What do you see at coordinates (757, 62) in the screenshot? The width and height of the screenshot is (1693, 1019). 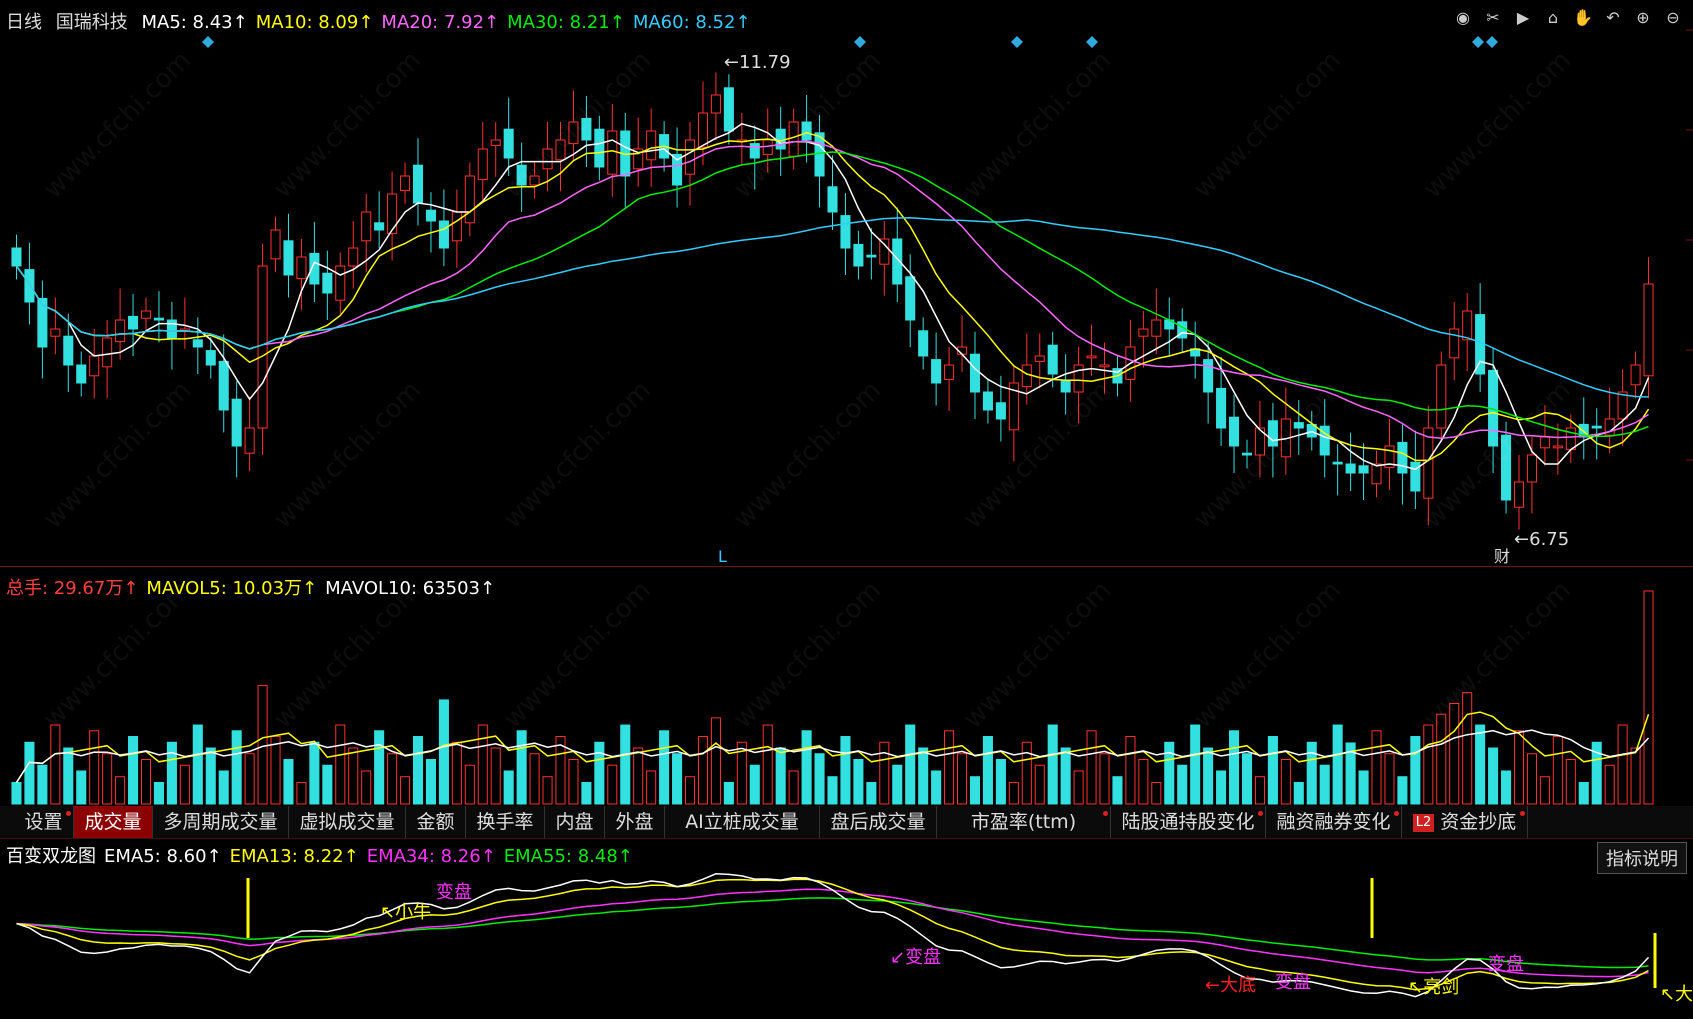 I see `high-price-label: ←11.79` at bounding box center [757, 62].